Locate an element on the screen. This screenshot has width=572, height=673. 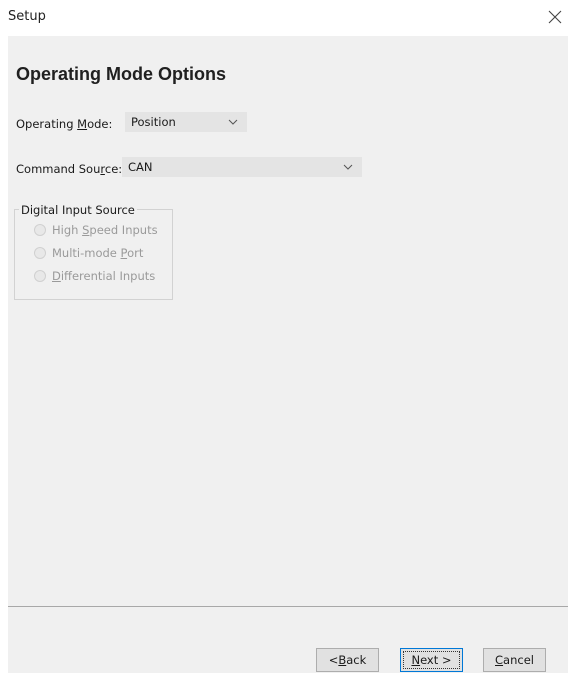
digital-input-source-legend: Digital Input Source is located at coordinates (78, 210).